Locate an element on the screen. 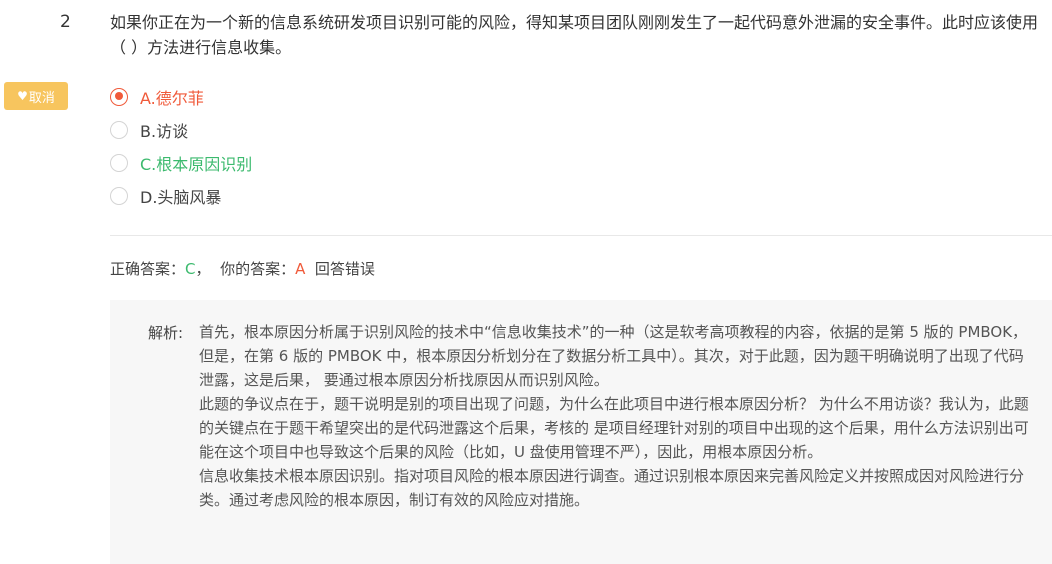 The height and width of the screenshot is (564, 1052). option-label: B.访谈 is located at coordinates (164, 131).